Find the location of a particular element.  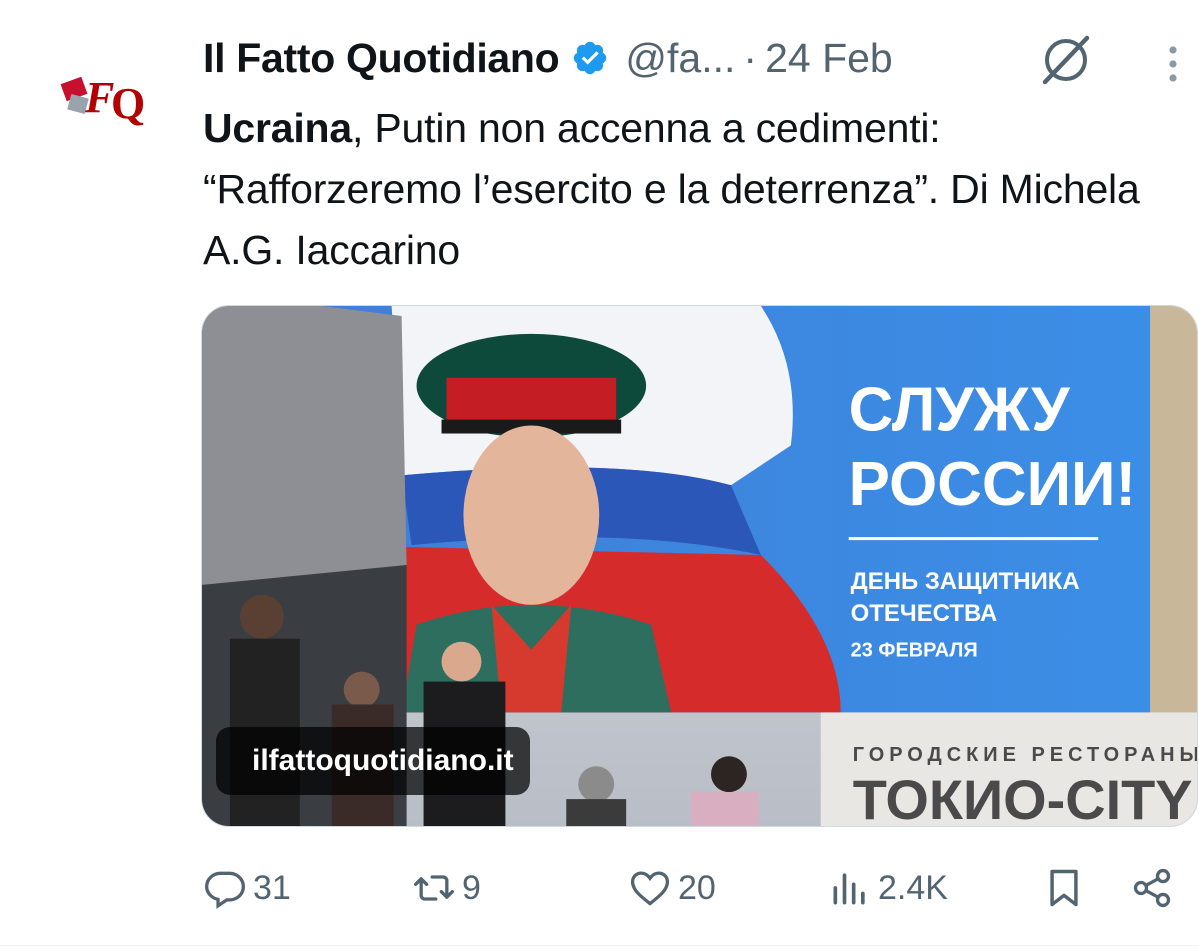

svg-text: Q is located at coordinates (128, 103).